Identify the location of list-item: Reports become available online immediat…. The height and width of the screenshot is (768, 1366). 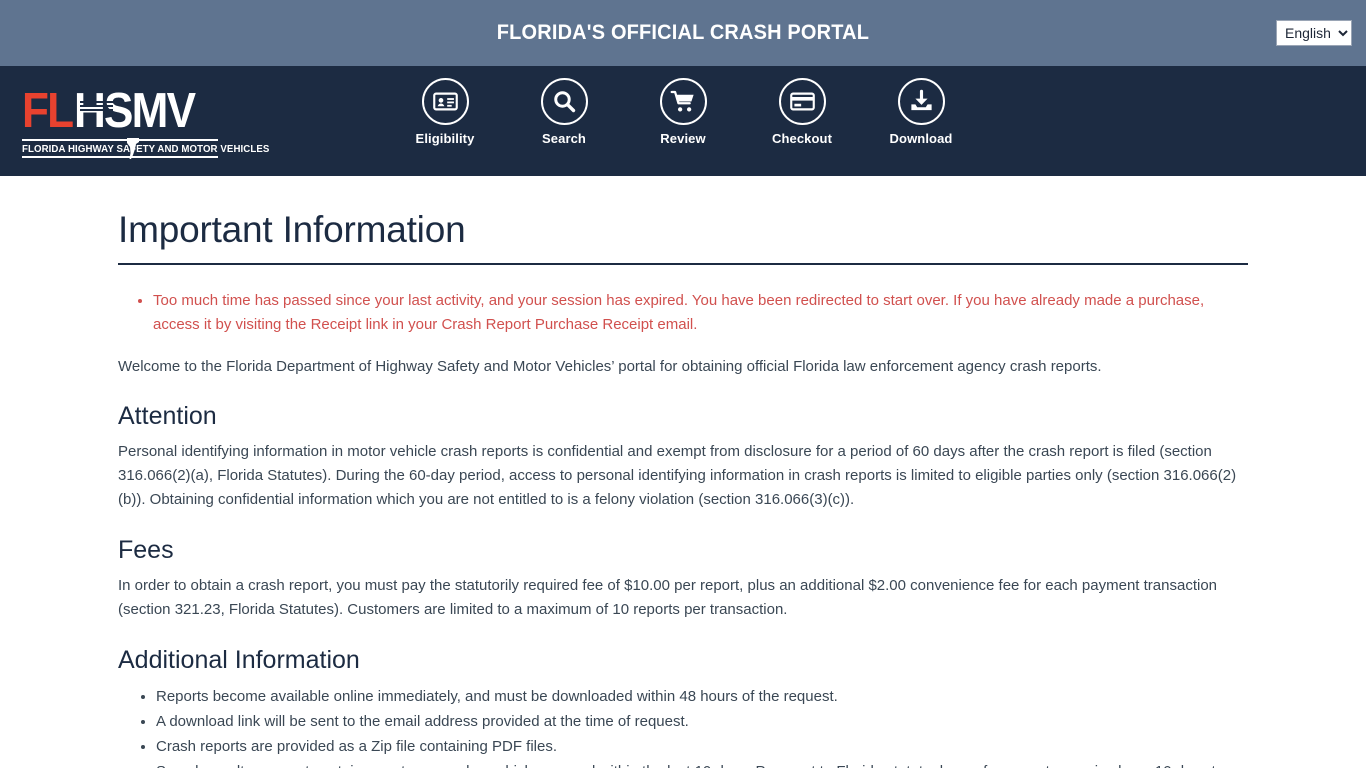
(701, 697).